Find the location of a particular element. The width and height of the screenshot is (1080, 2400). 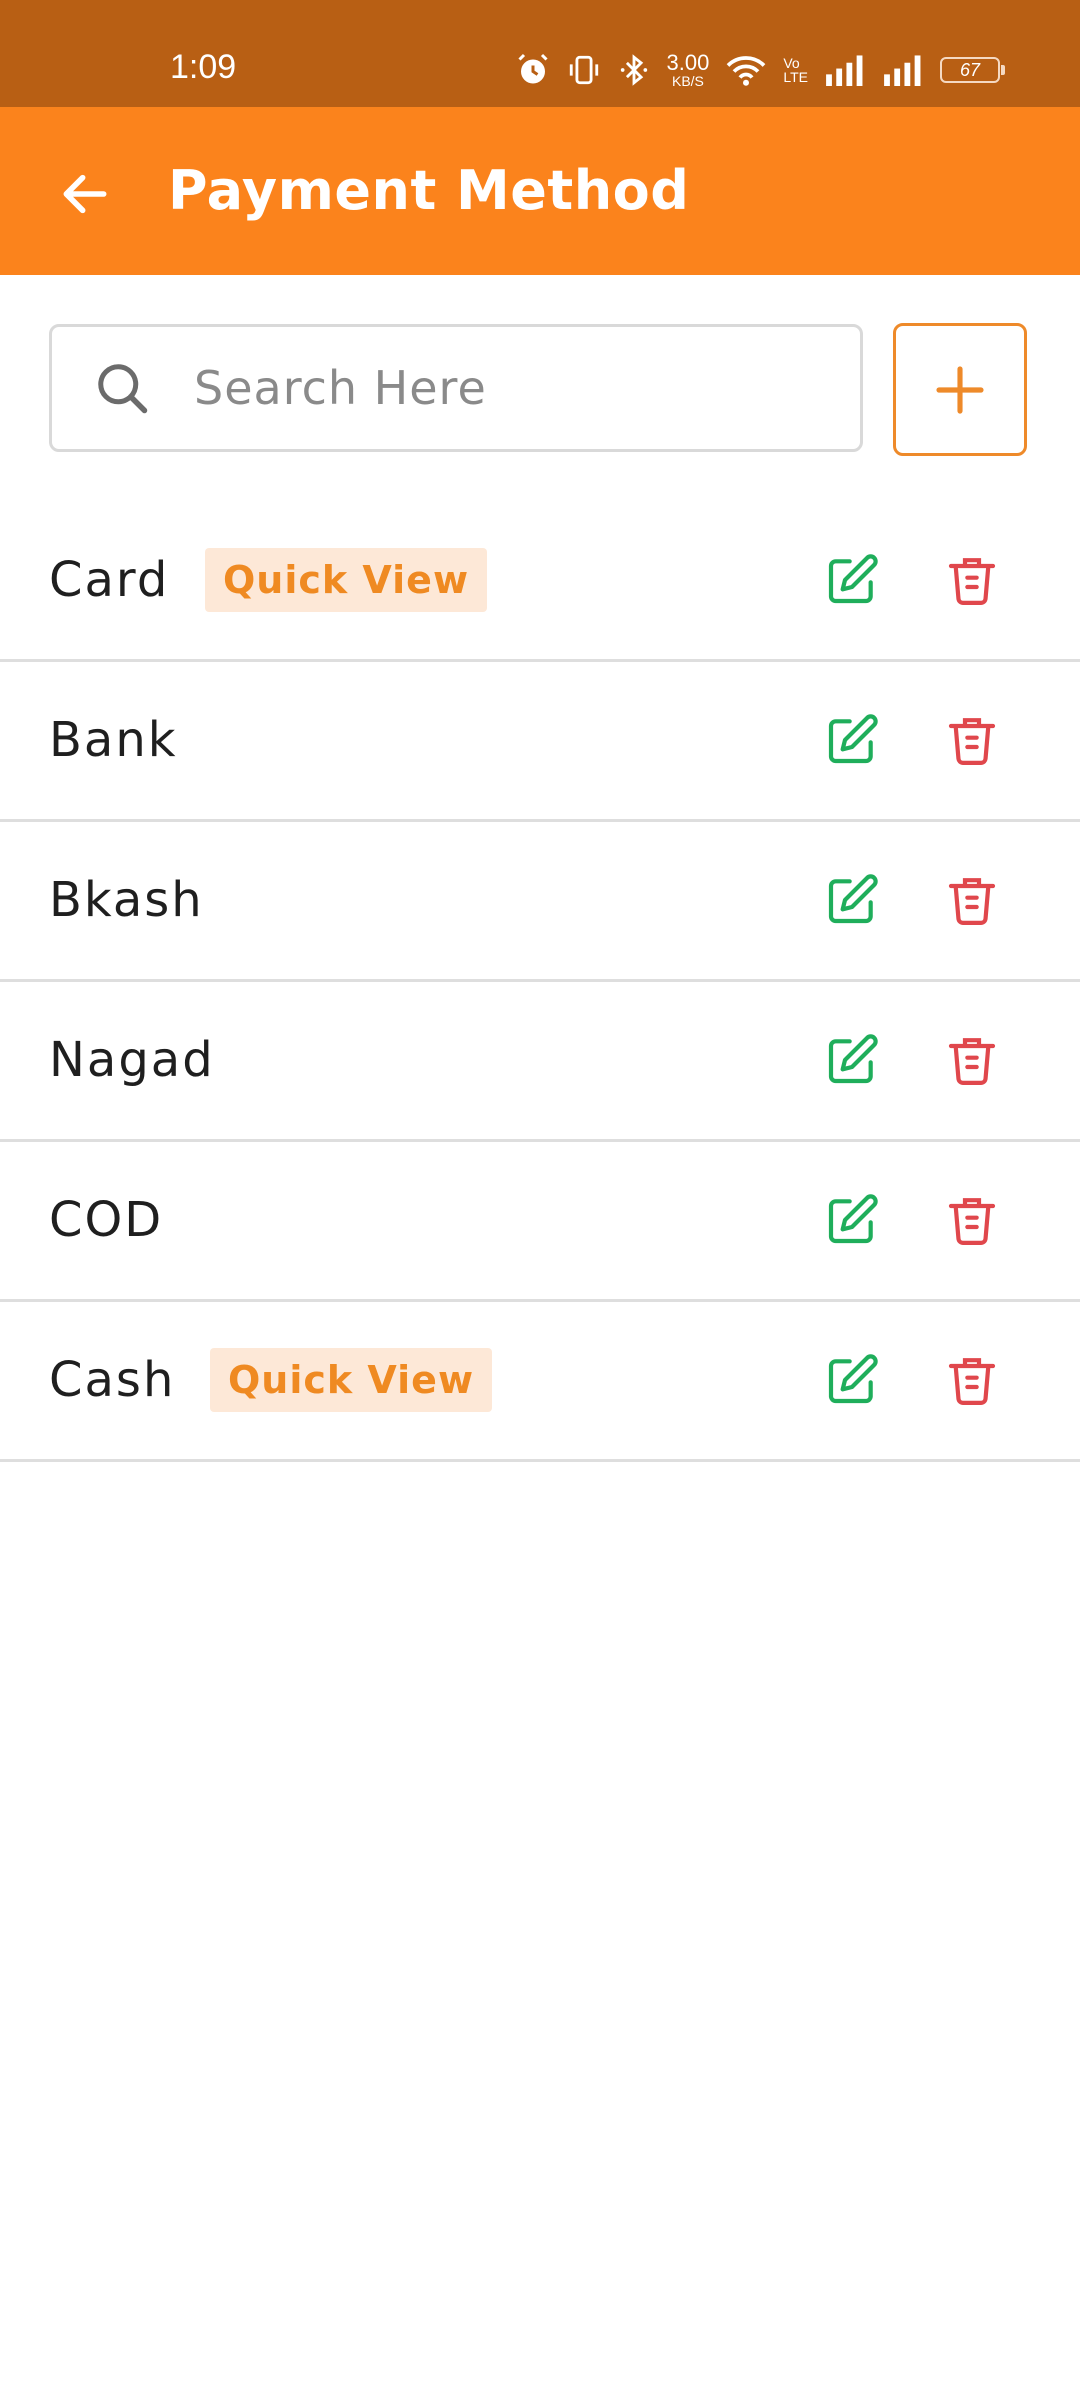

page-title: Payment Method is located at coordinates (429, 190).